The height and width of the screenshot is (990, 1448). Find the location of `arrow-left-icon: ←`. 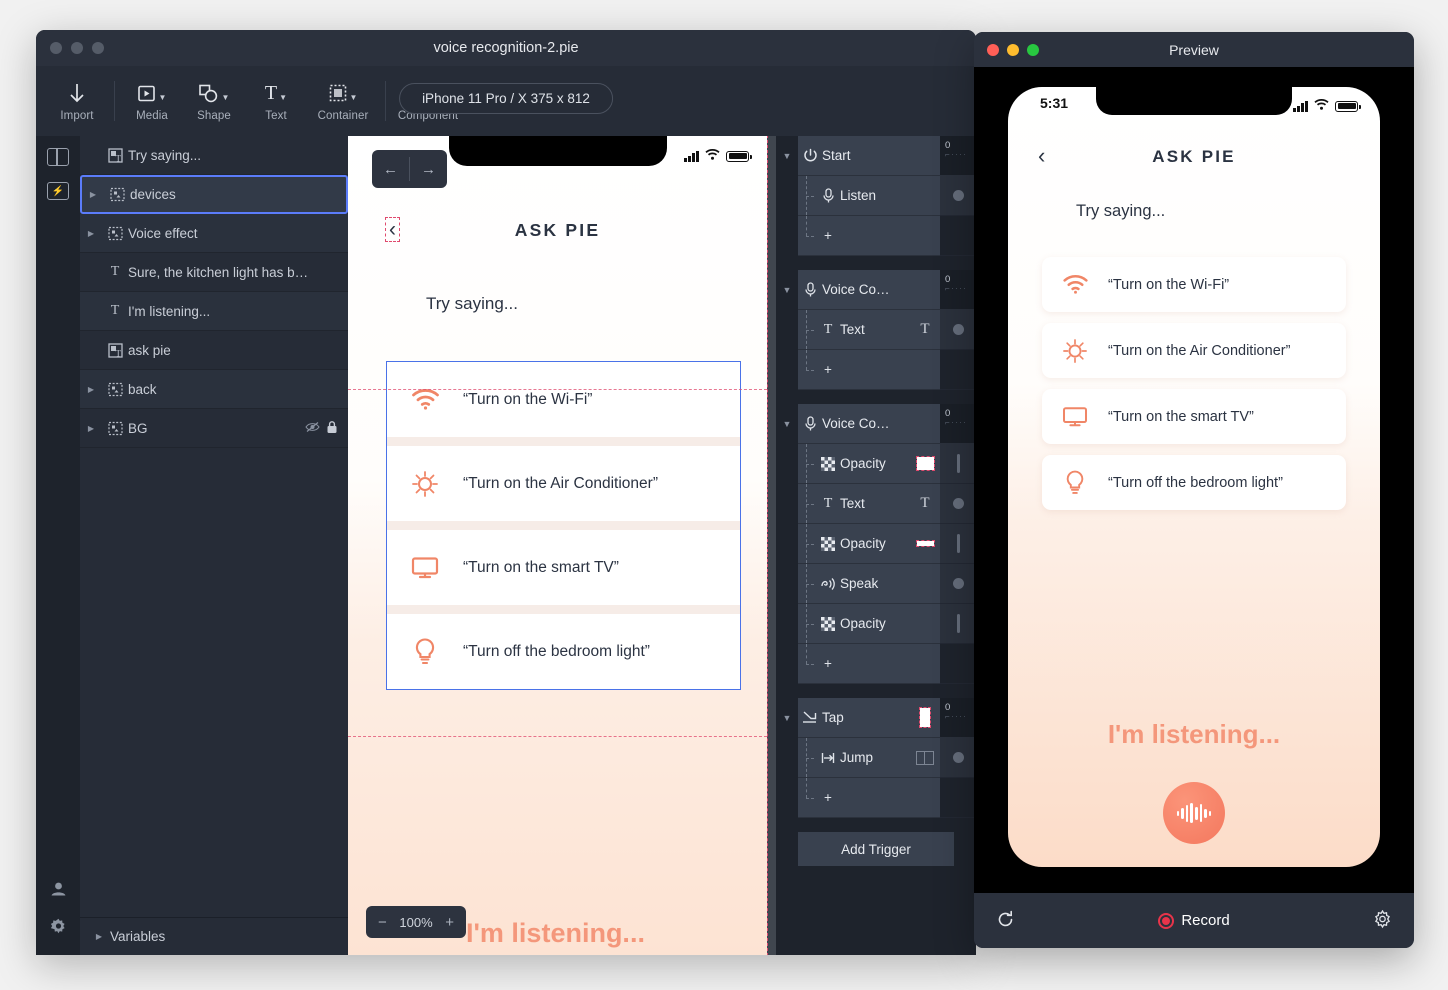

arrow-left-icon: ← is located at coordinates (390, 169).